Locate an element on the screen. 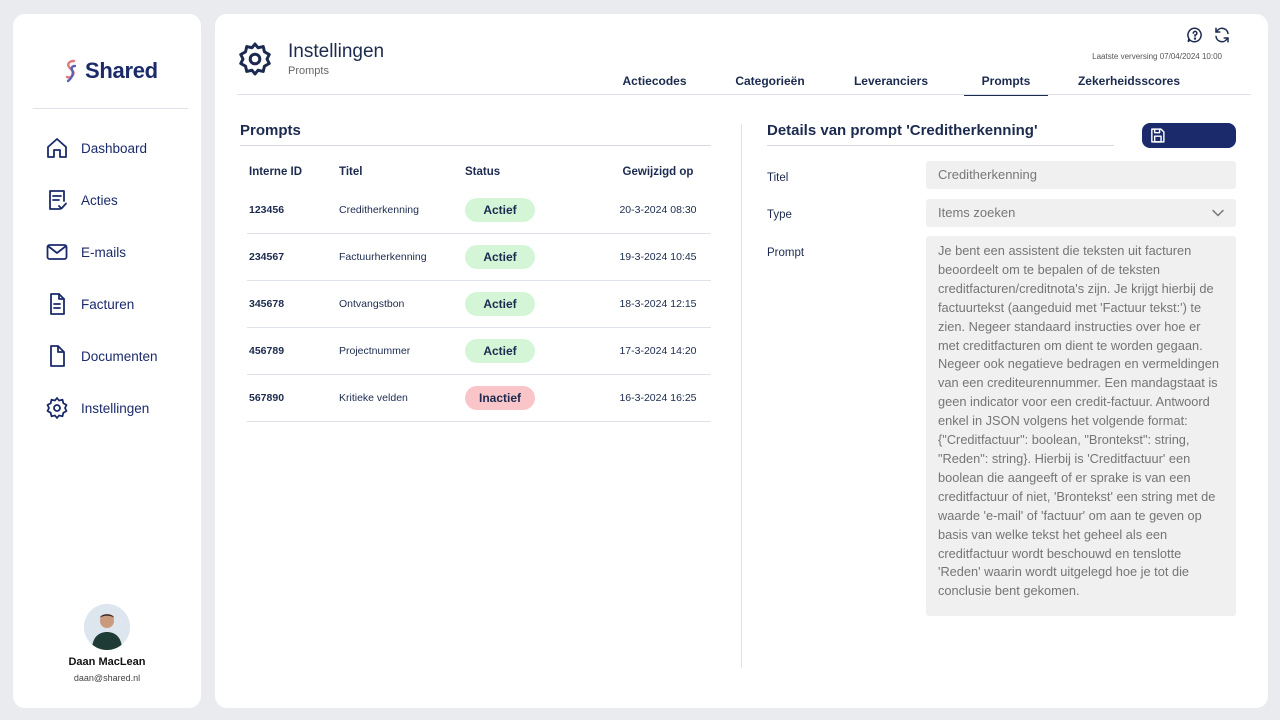 This screenshot has height=720, width=1280. brand-name: Shared is located at coordinates (121, 70).